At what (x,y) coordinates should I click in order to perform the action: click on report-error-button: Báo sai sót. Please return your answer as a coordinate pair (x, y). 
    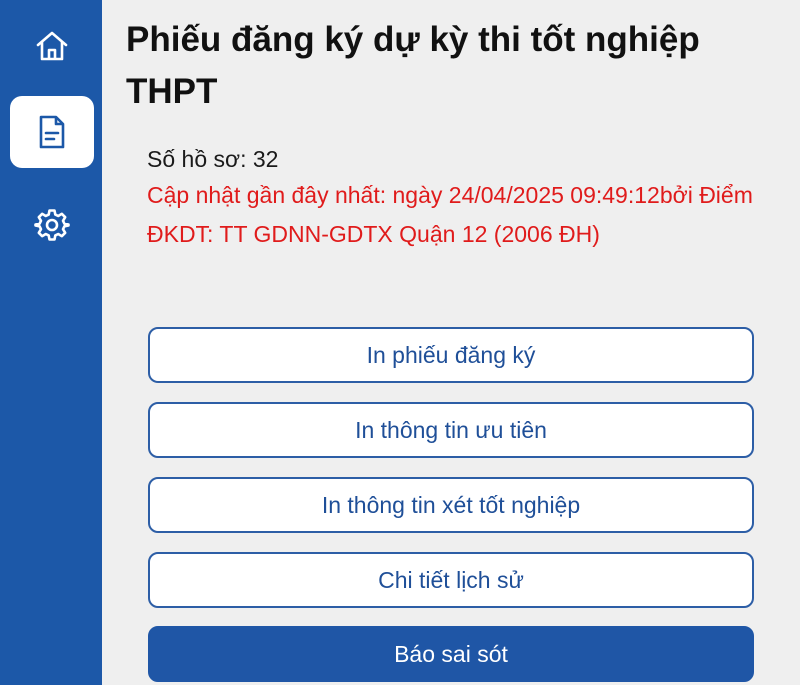
    Looking at the image, I should click on (451, 654).